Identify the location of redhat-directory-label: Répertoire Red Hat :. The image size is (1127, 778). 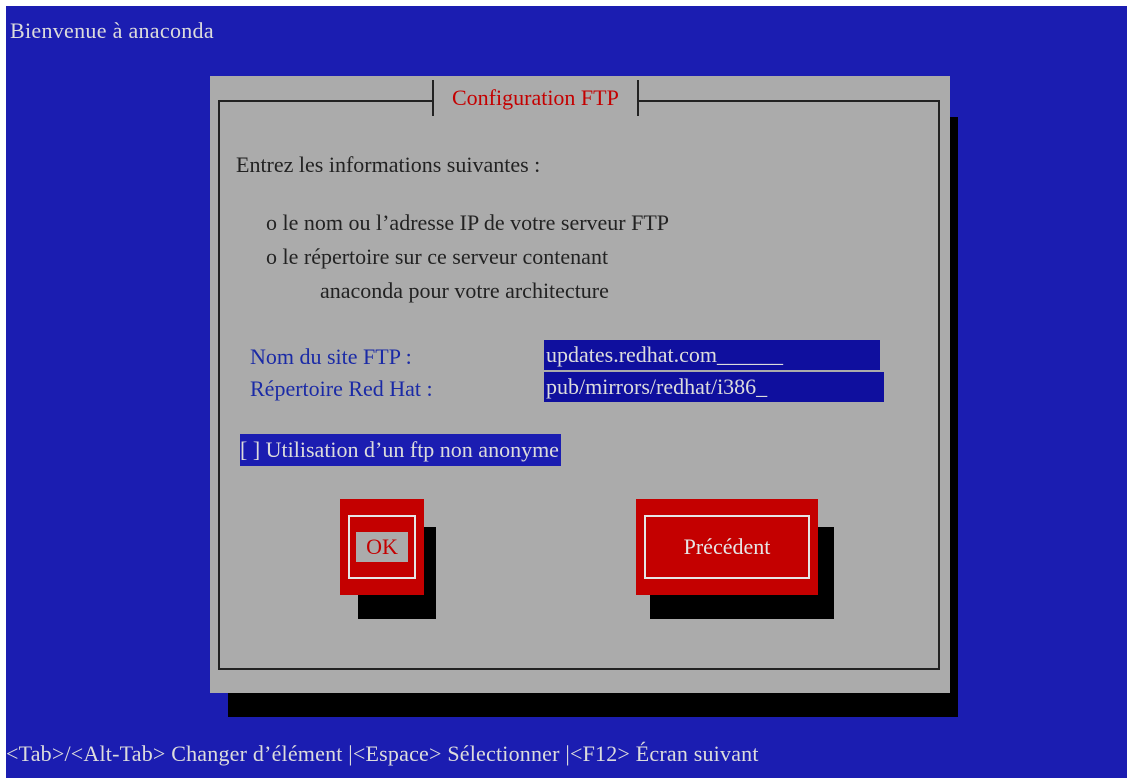
(341, 388).